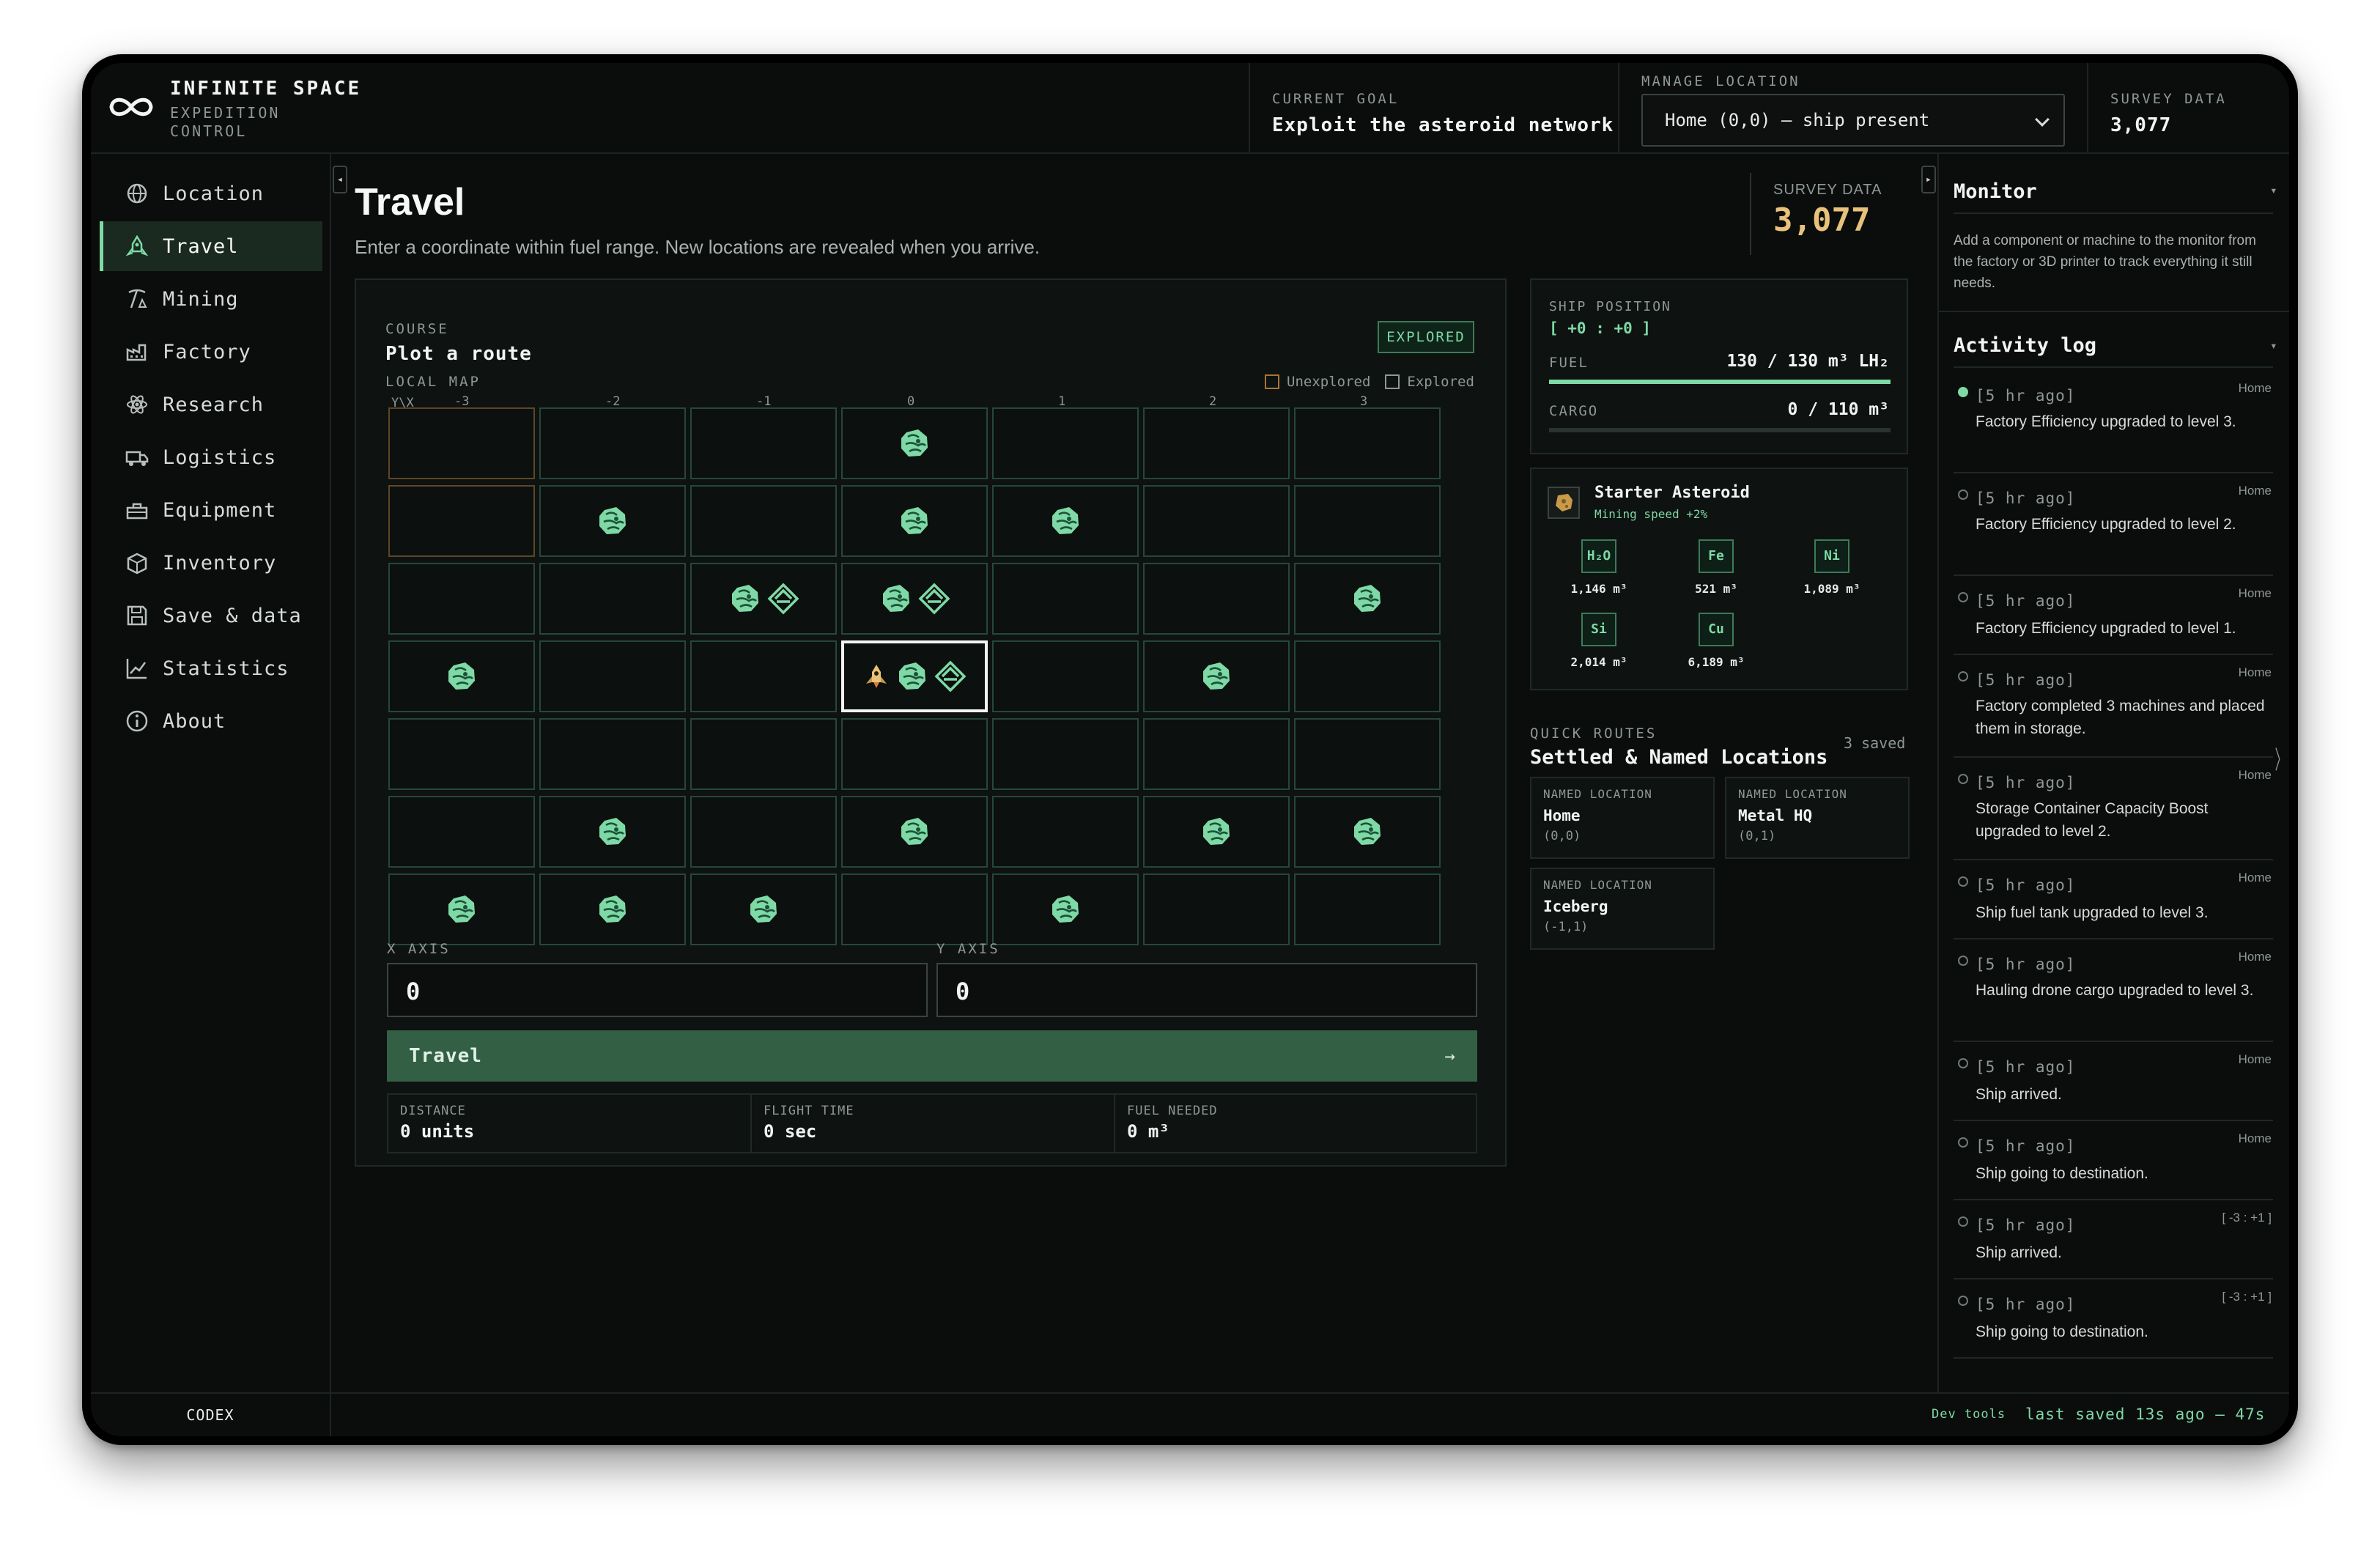  What do you see at coordinates (461, 909) in the screenshot?
I see `map-cell--3--3` at bounding box center [461, 909].